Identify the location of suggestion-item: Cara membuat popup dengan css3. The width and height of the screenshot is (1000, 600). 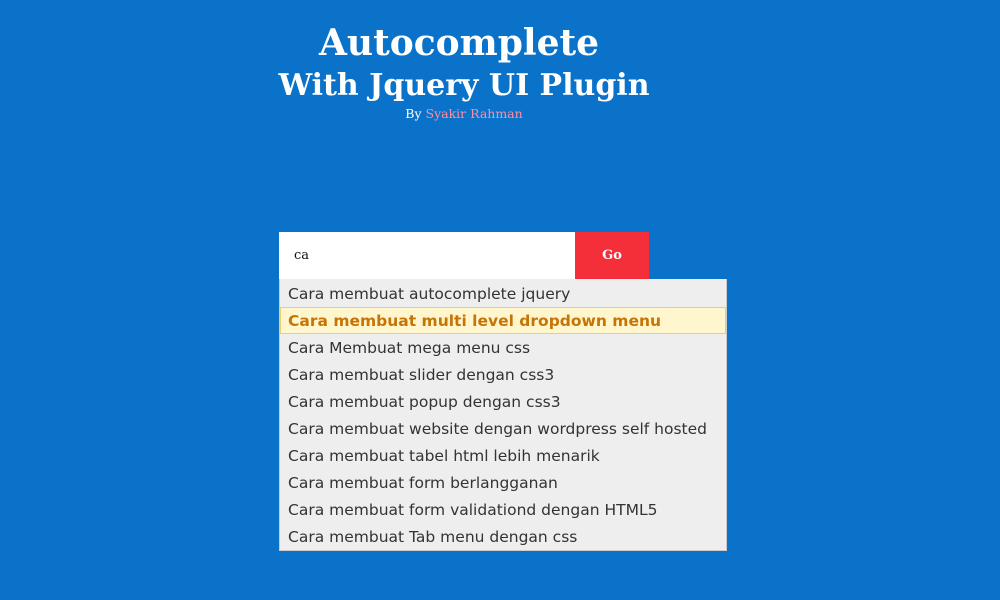
(503, 401).